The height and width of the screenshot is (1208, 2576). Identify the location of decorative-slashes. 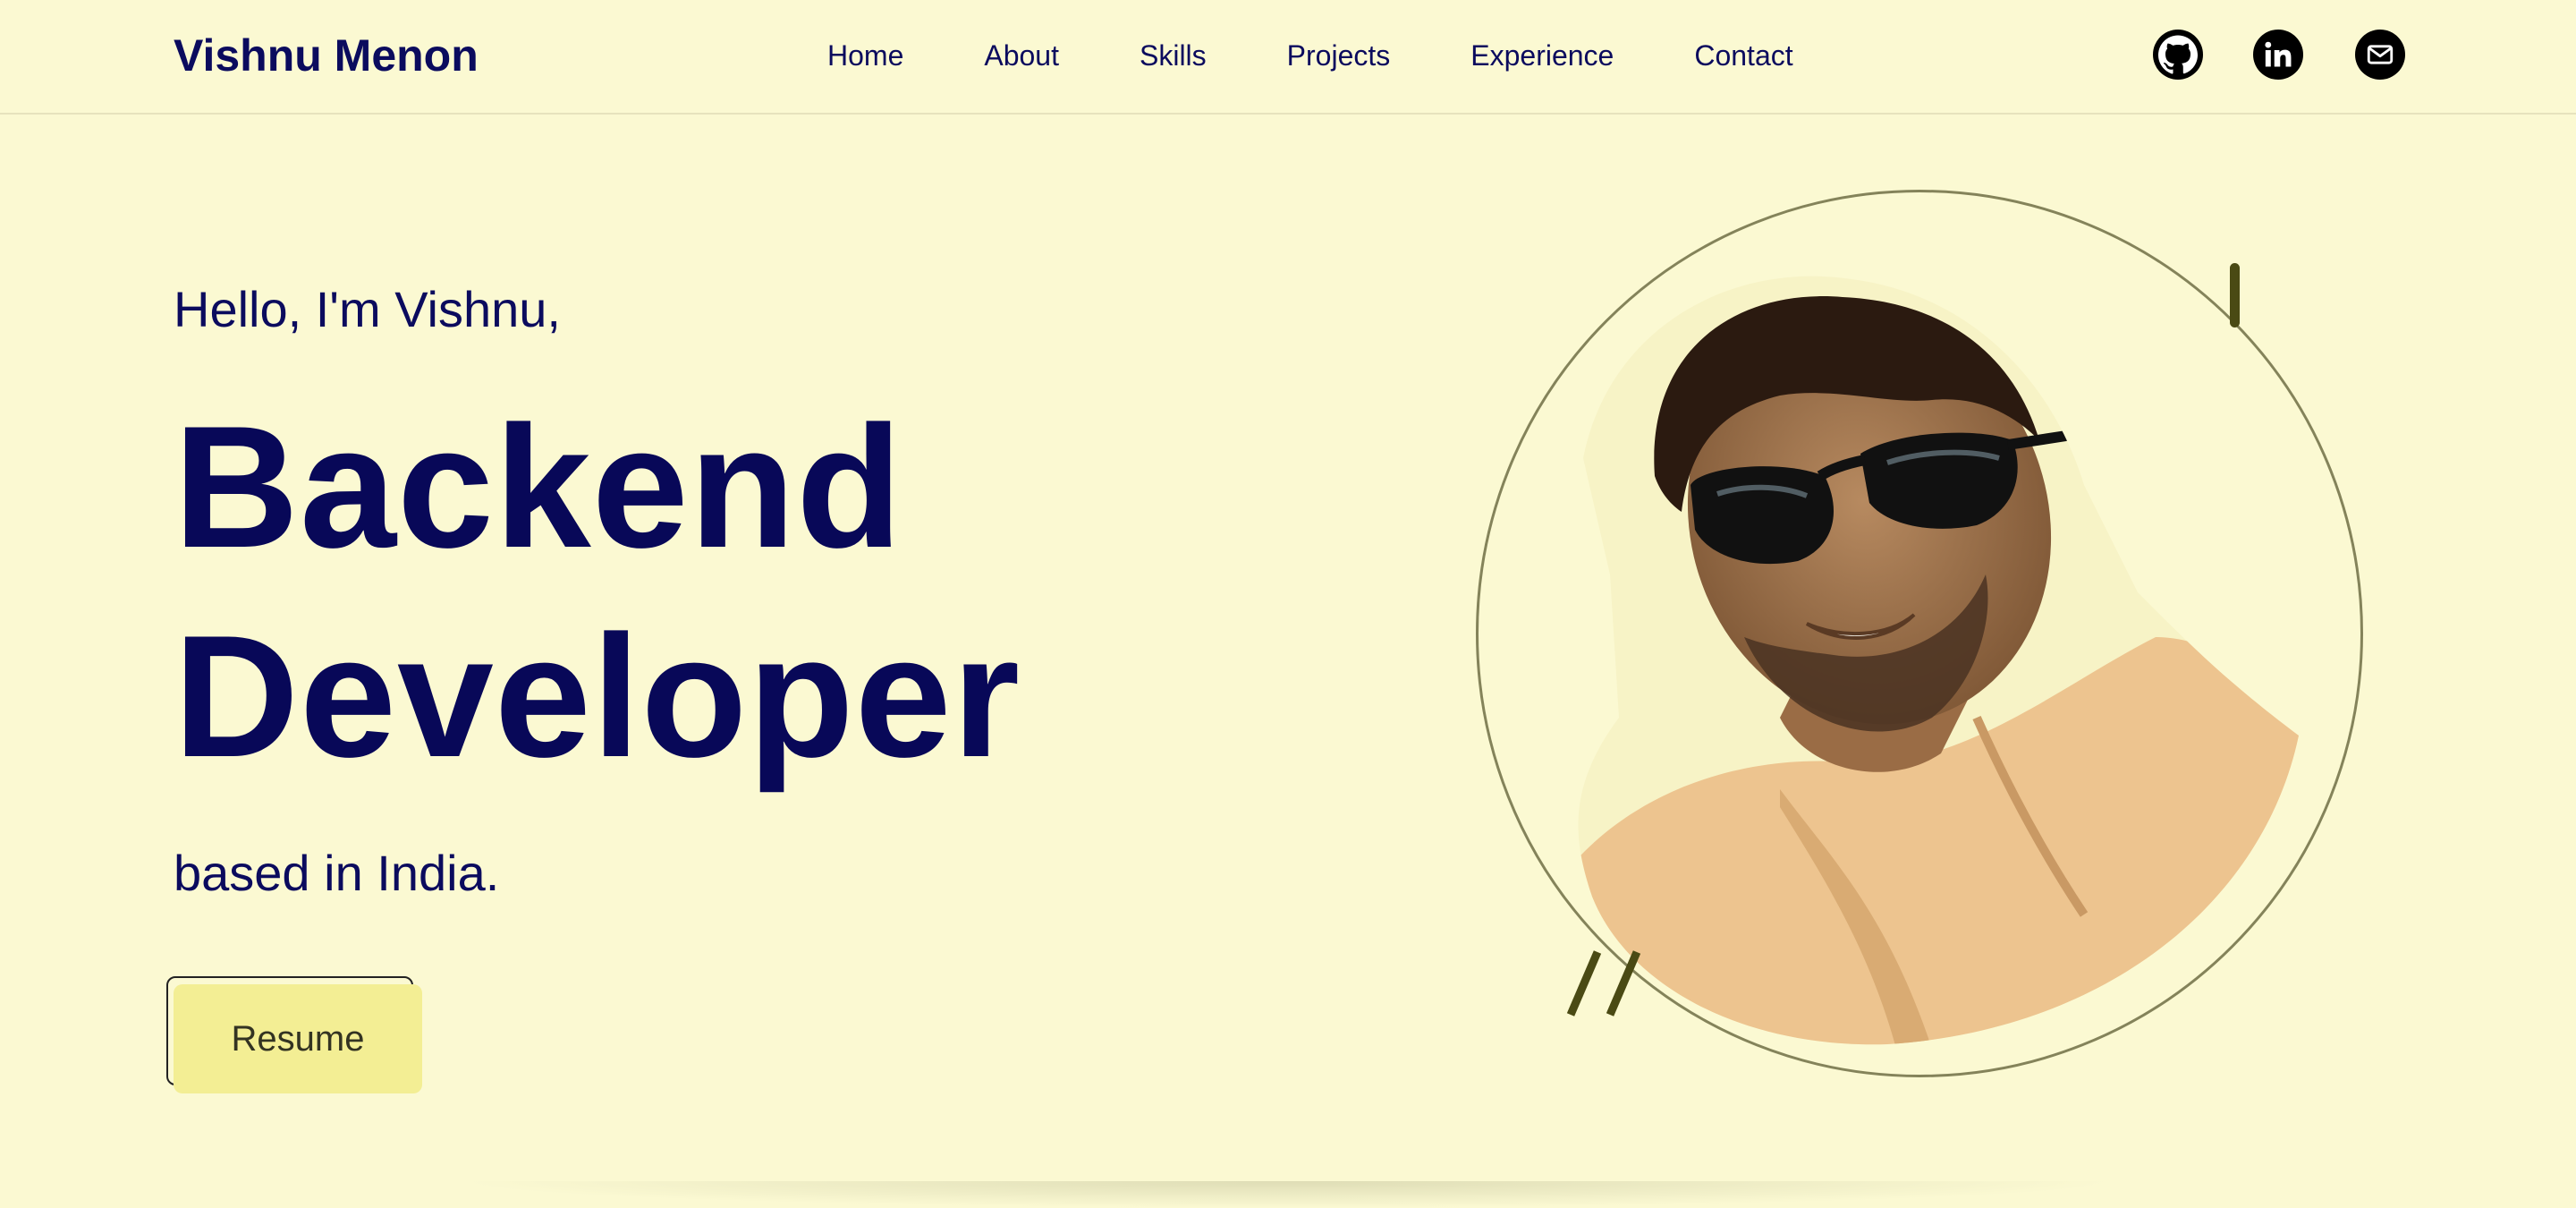
(1603, 983).